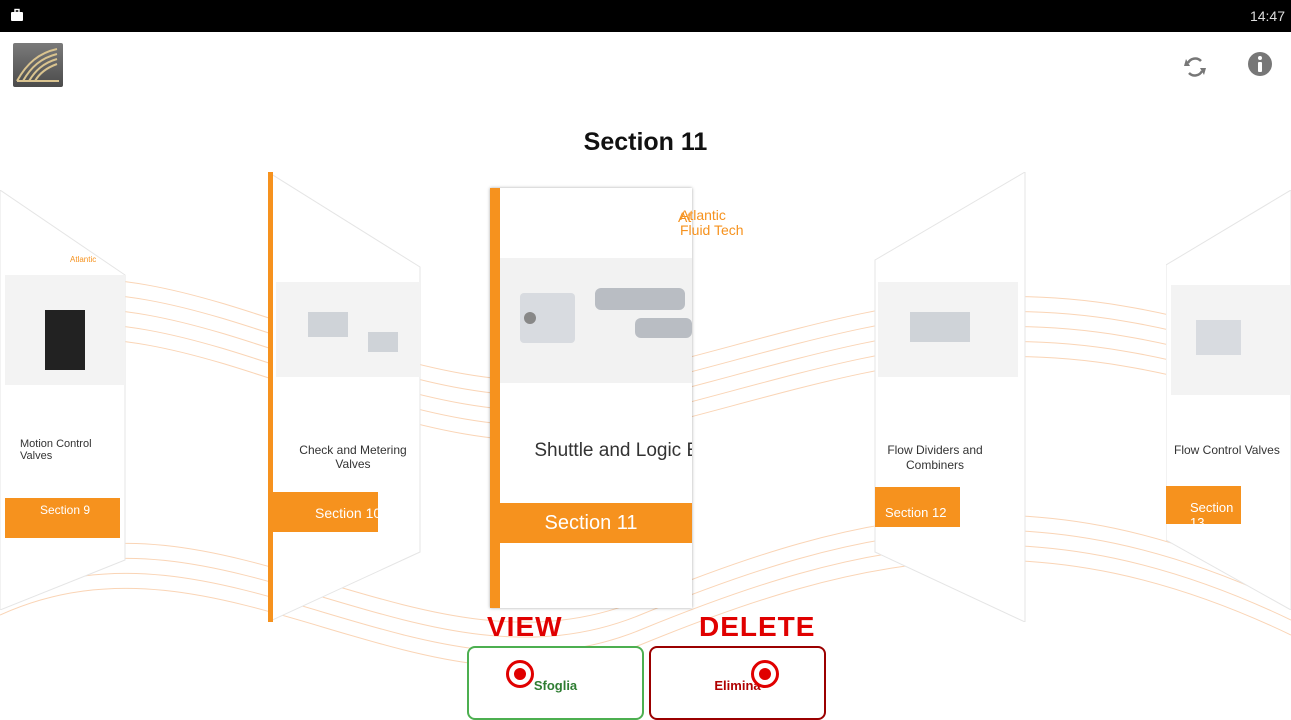 The width and height of the screenshot is (1291, 720). What do you see at coordinates (17, 14) in the screenshot?
I see `briefcase-icon` at bounding box center [17, 14].